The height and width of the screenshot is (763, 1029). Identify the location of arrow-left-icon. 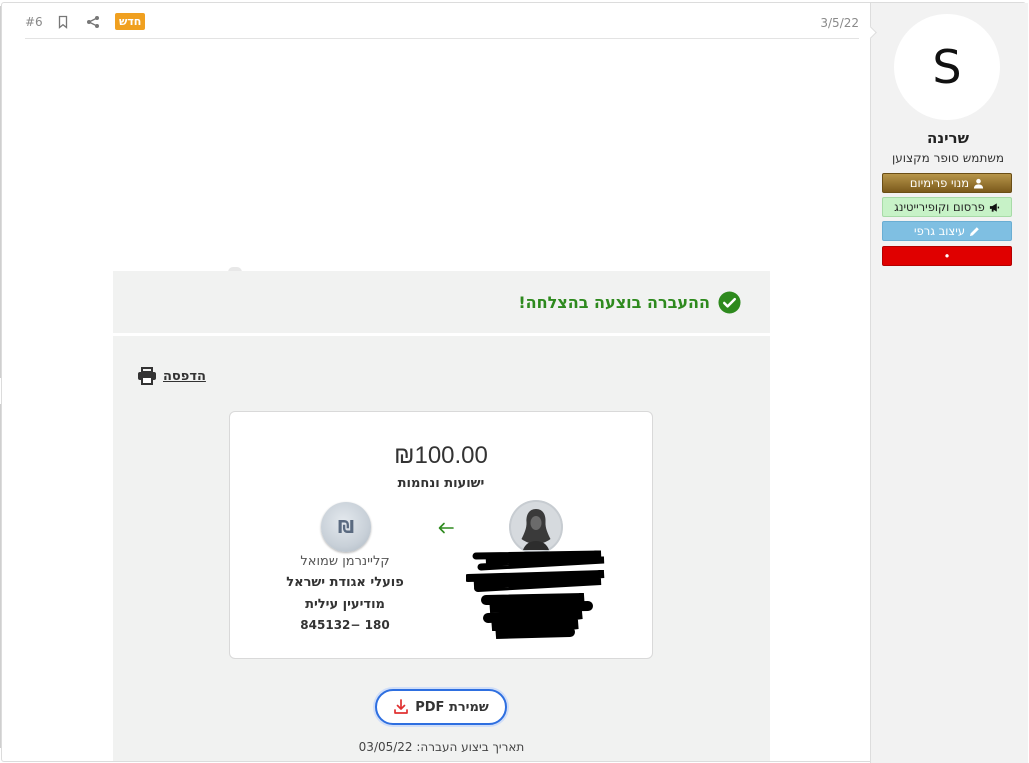
(446, 528).